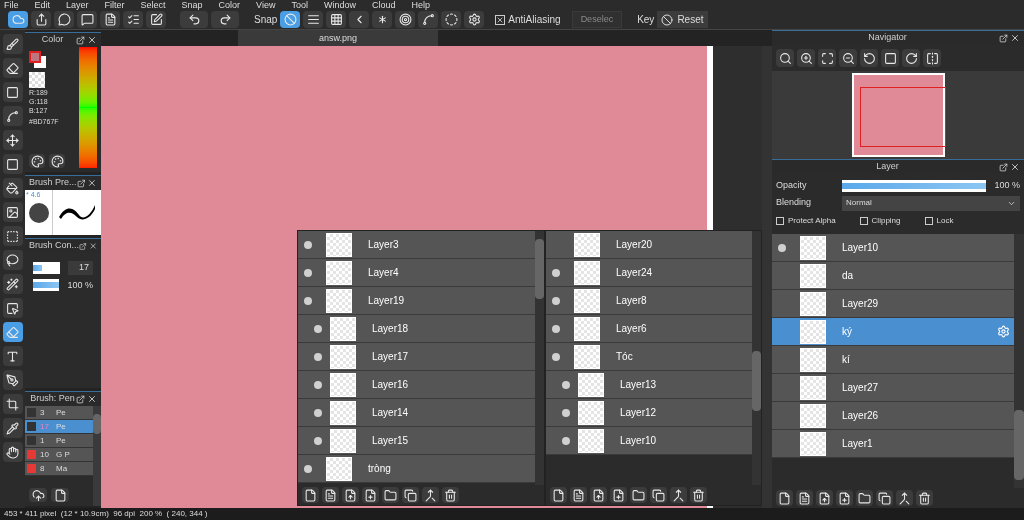  What do you see at coordinates (932, 58) in the screenshot?
I see `flip-button` at bounding box center [932, 58].